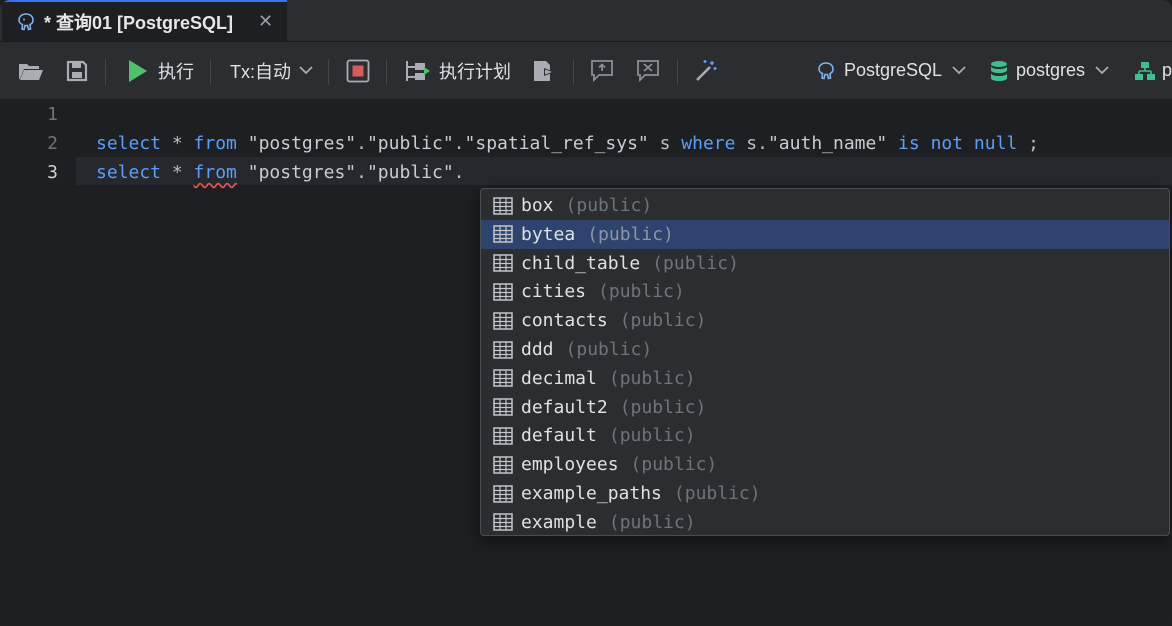 The width and height of the screenshot is (1172, 626). What do you see at coordinates (825, 205) in the screenshot?
I see `completion-item: box (public)` at bounding box center [825, 205].